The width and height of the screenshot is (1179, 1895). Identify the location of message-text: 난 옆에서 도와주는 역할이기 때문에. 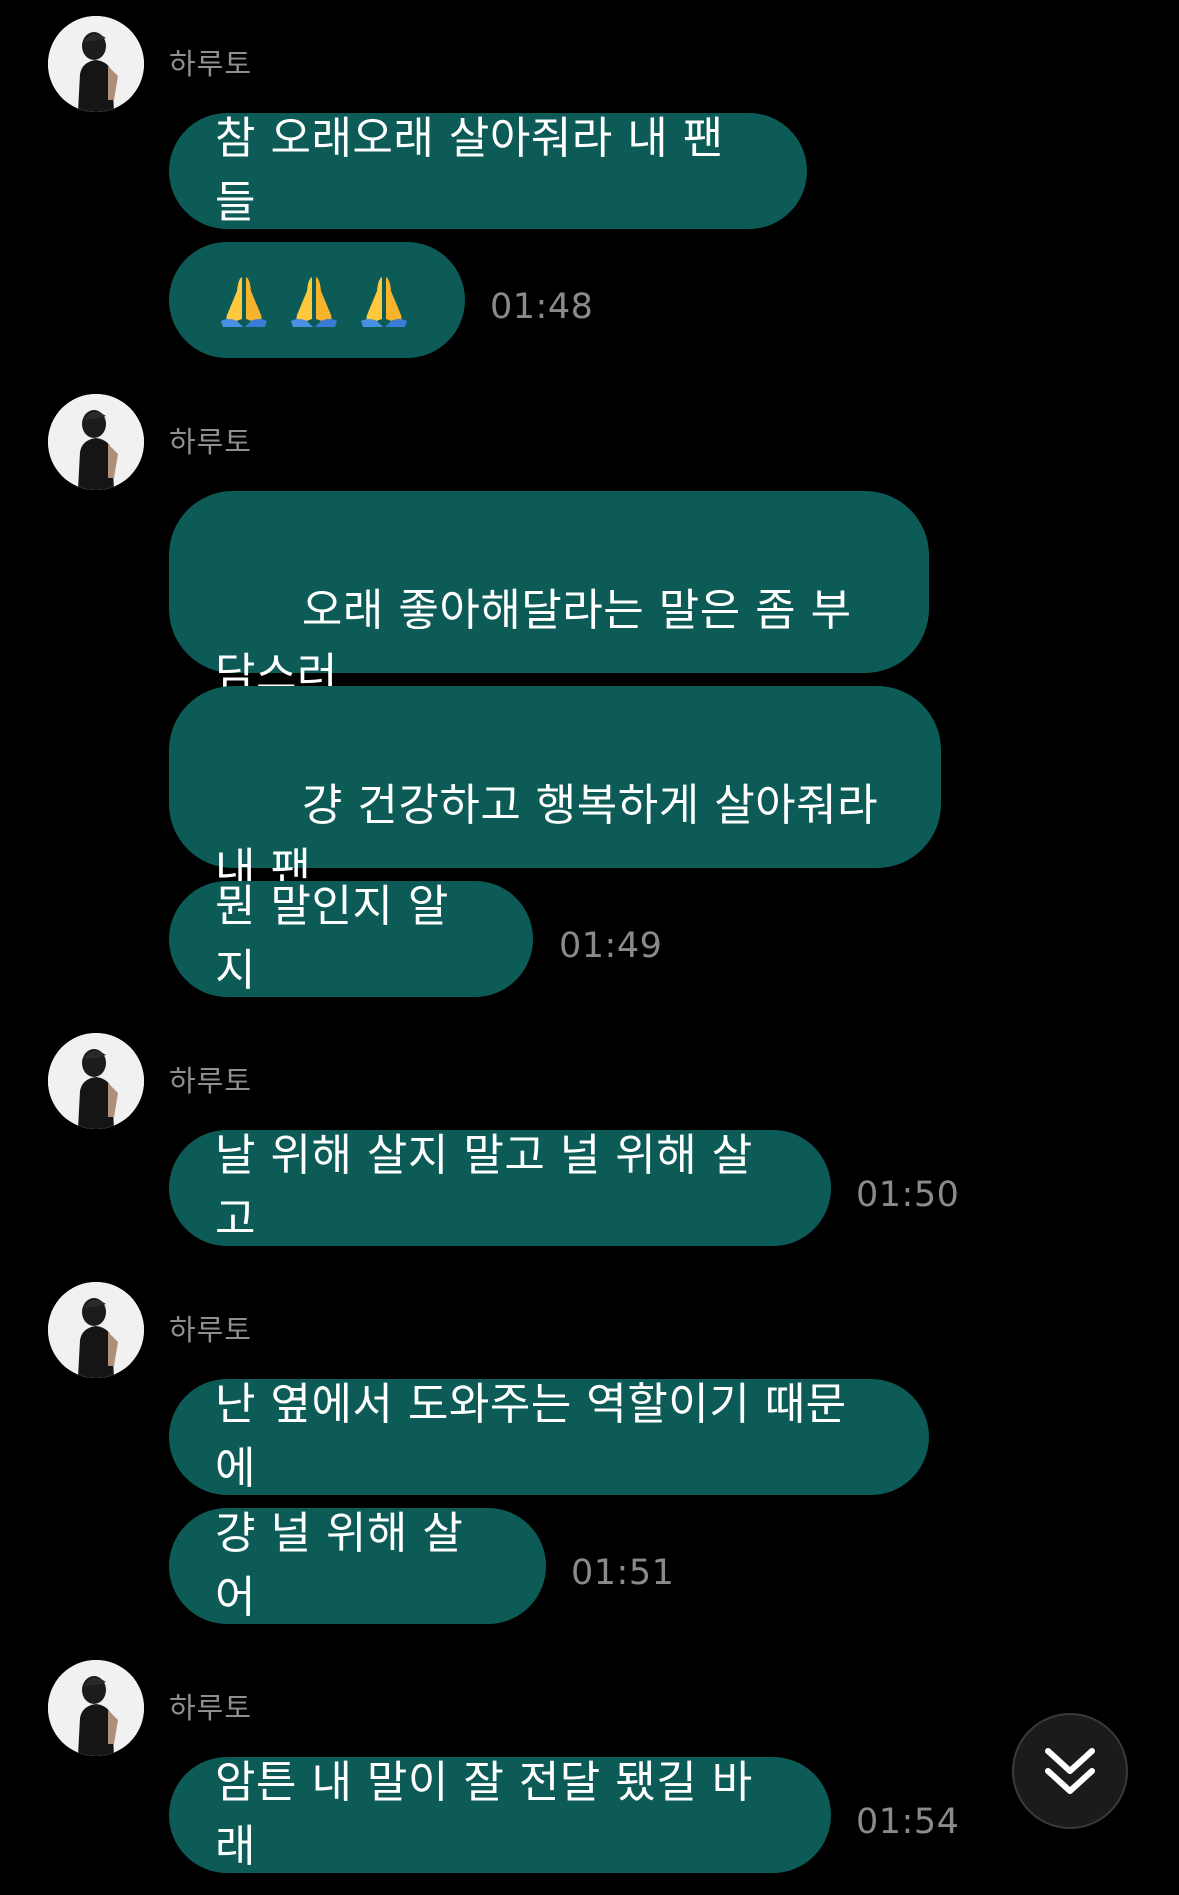
(531, 1436).